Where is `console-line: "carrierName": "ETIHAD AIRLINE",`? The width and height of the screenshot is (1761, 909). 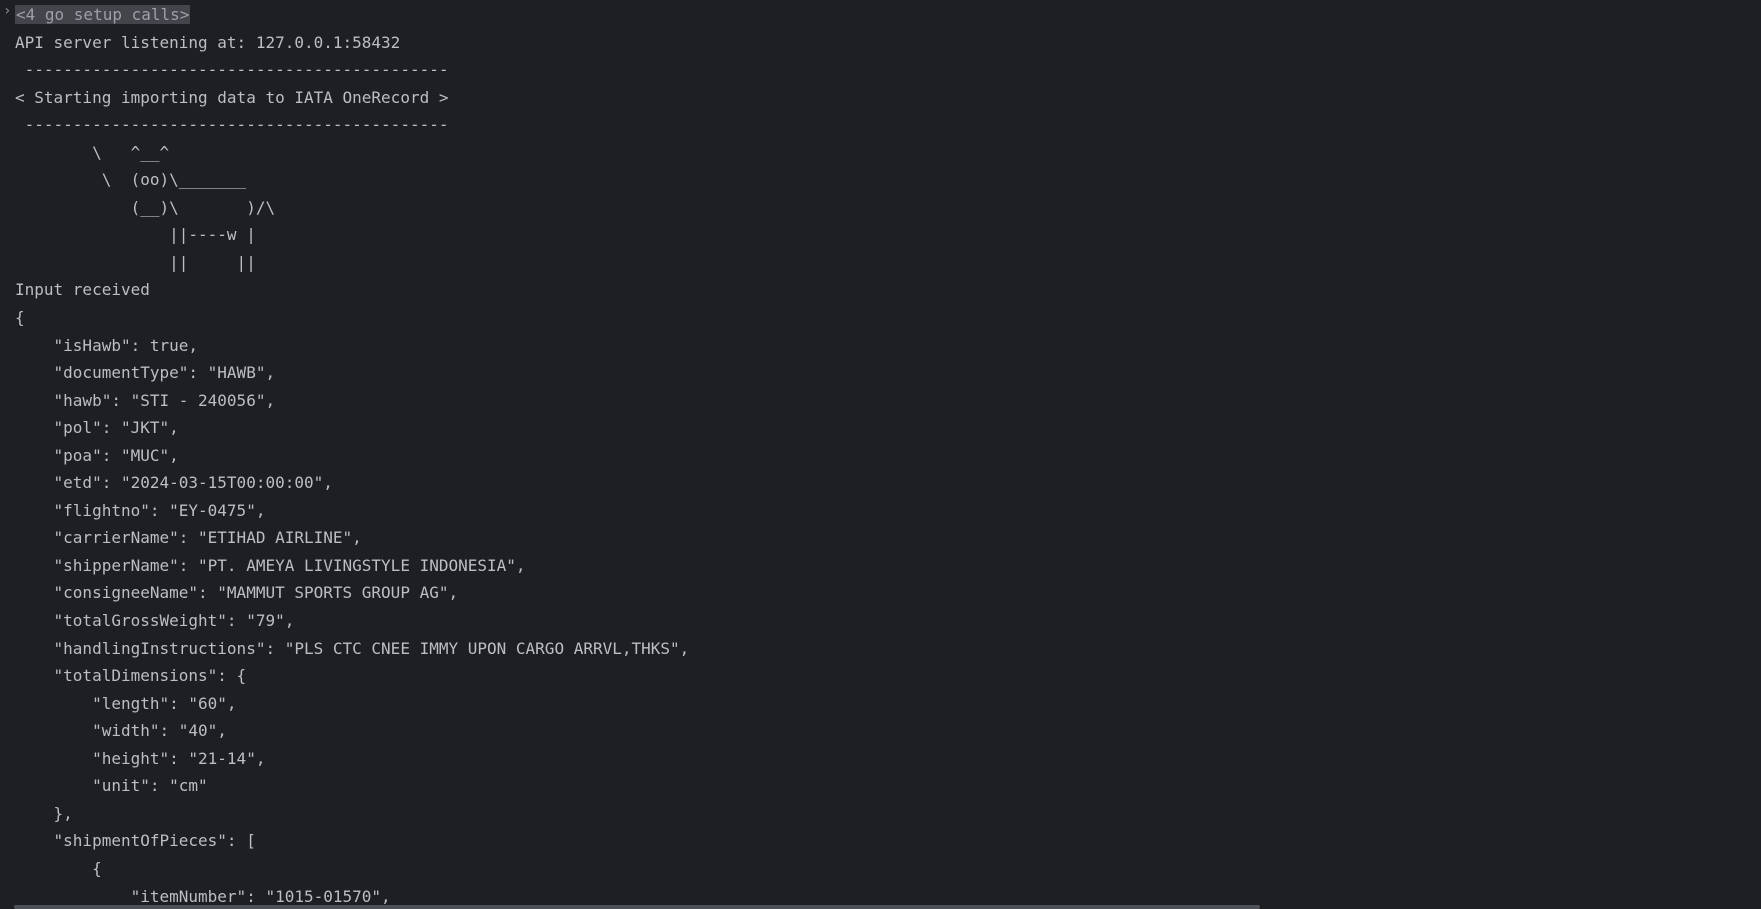 console-line: "carrierName": "ETIHAD AIRLINE", is located at coordinates (188, 538).